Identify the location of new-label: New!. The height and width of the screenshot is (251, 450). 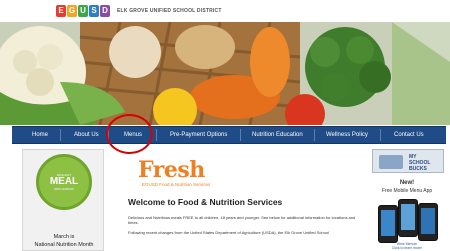
(407, 183).